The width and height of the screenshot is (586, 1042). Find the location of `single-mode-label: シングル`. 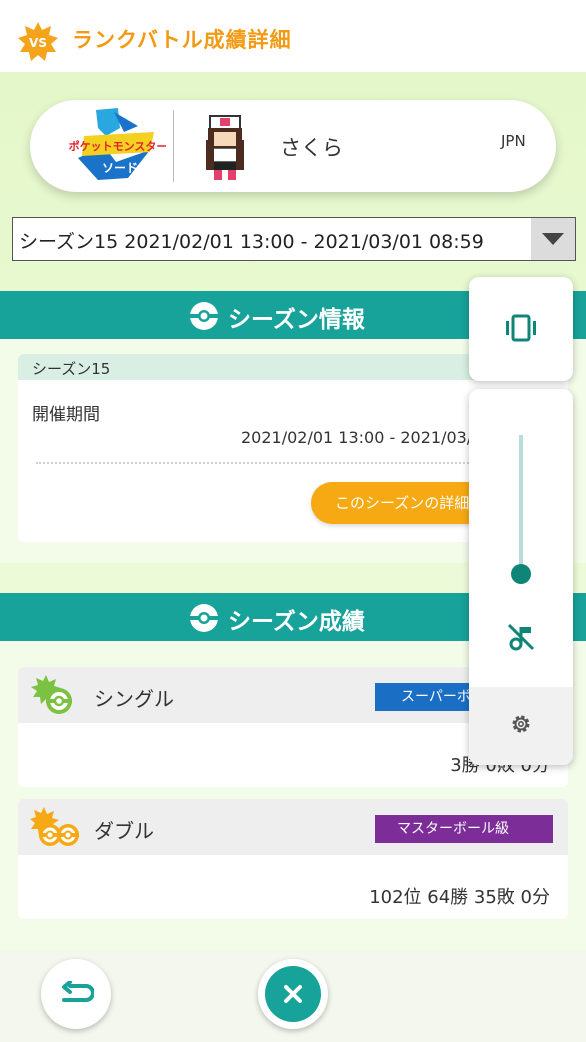

single-mode-label: シングル is located at coordinates (134, 699).